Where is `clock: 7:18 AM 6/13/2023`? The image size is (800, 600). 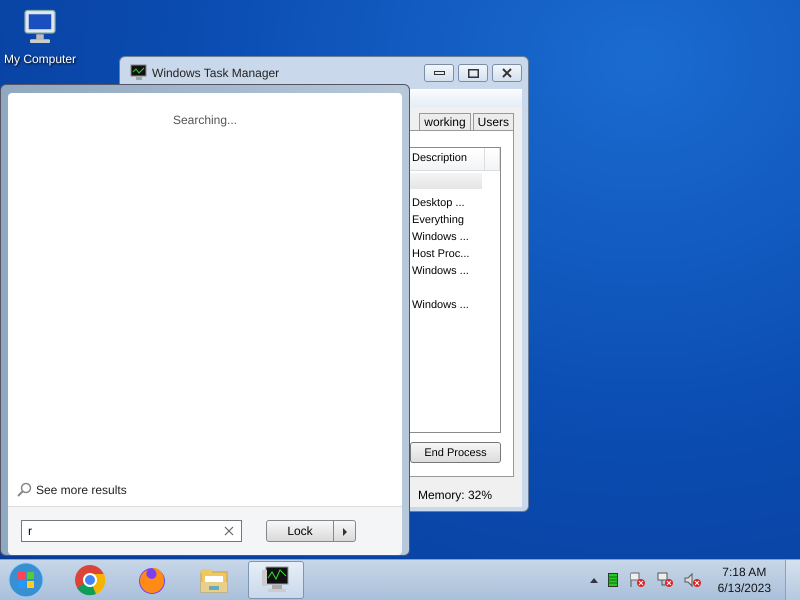
clock: 7:18 AM 6/13/2023 is located at coordinates (744, 580).